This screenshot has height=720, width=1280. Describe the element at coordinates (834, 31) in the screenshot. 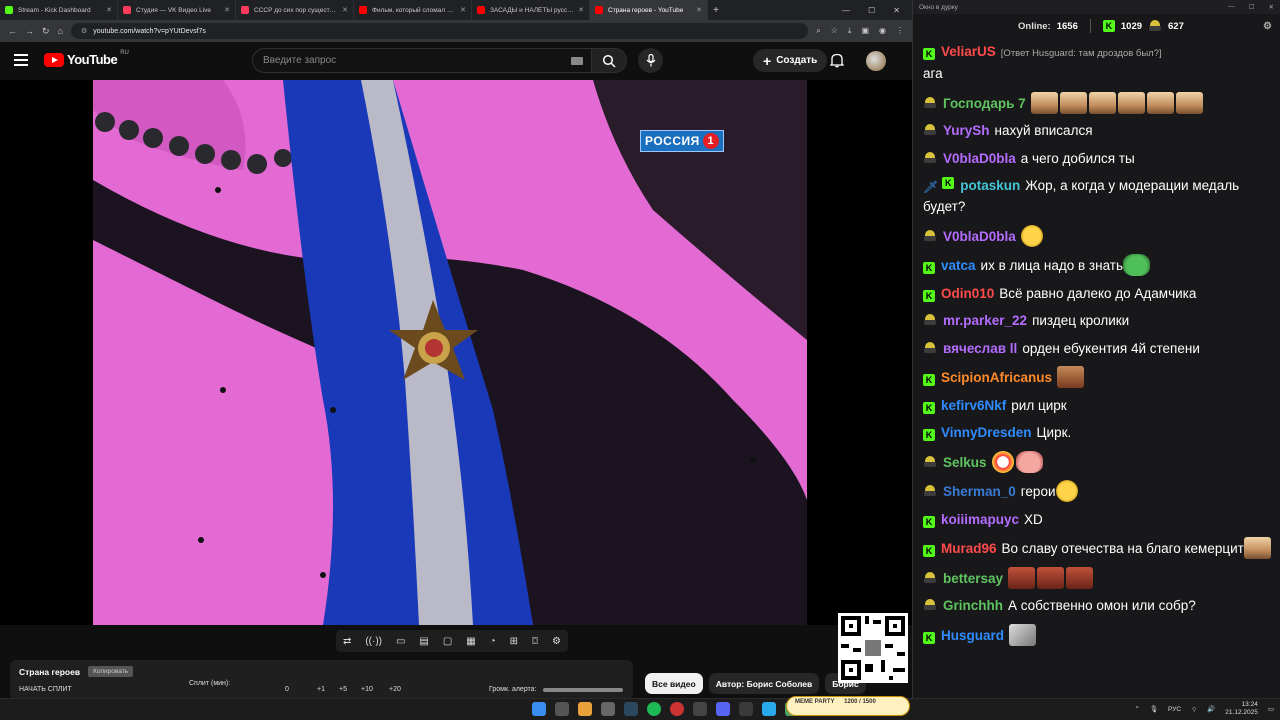

I see `star-icon: ☆` at that location.